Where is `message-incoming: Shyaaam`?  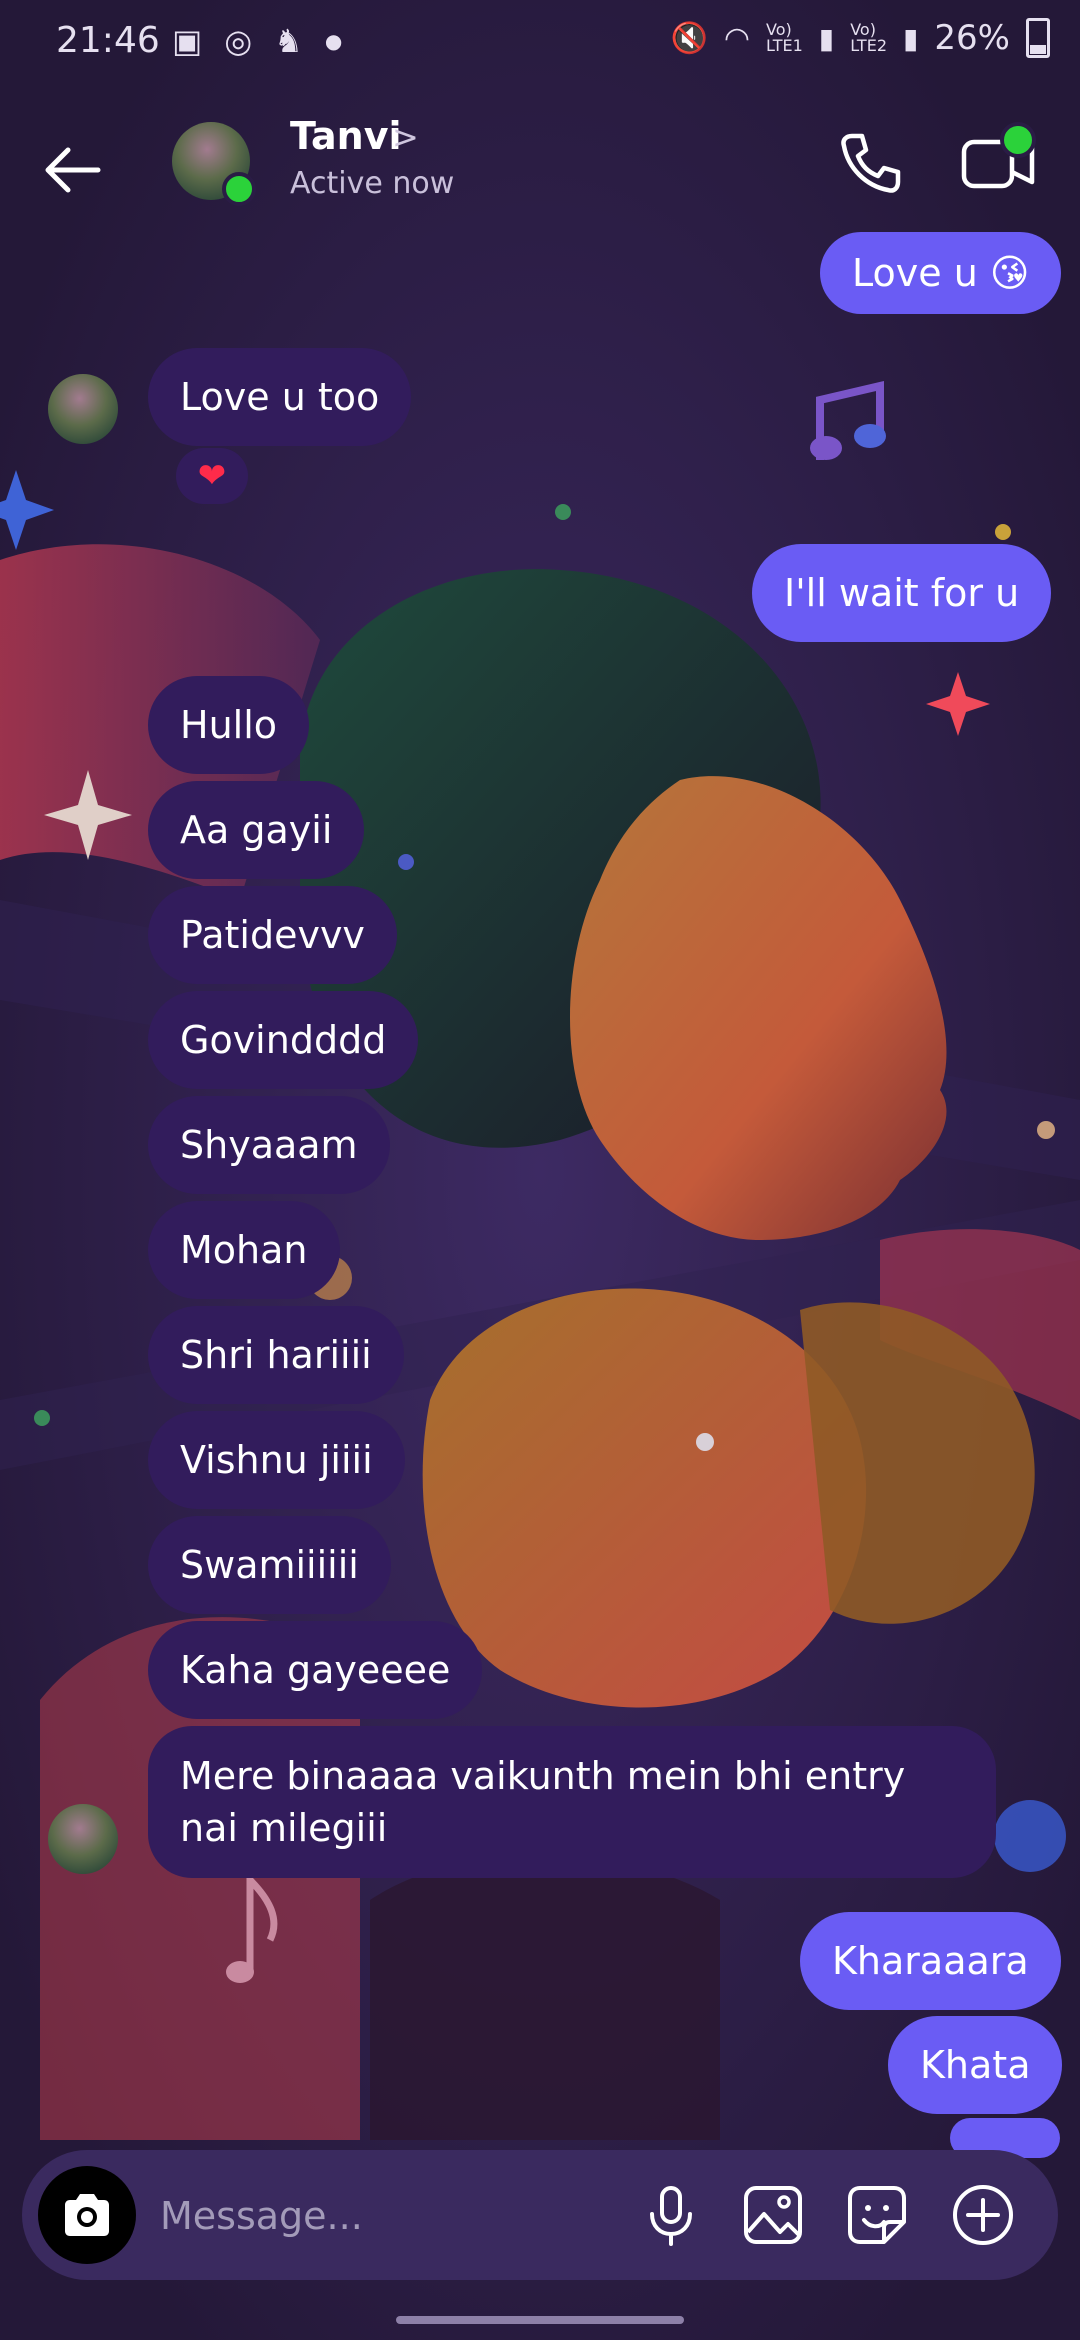
message-incoming: Shyaaam is located at coordinates (269, 1145).